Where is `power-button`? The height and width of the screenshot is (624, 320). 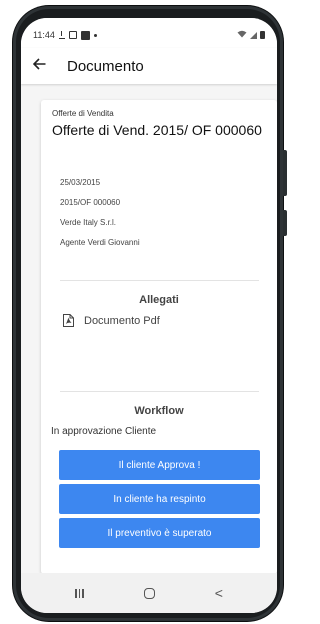 power-button is located at coordinates (285, 223).